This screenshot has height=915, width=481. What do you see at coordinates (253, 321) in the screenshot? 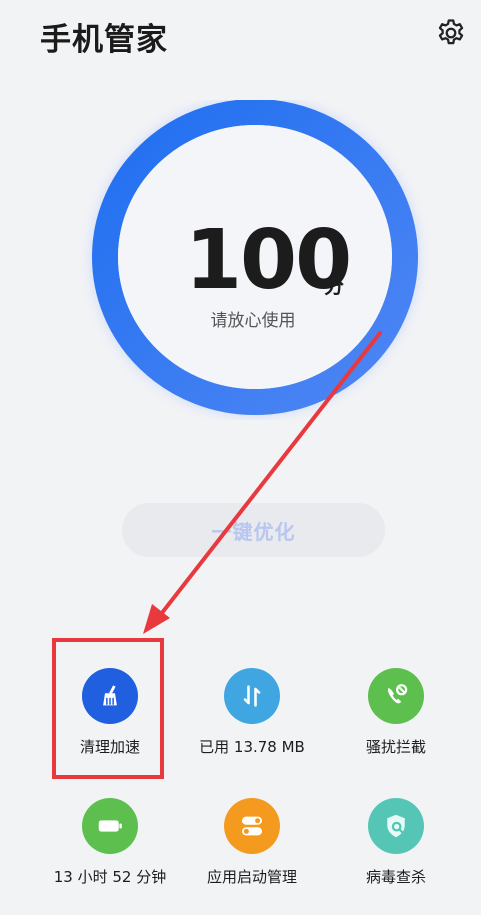
I see `score-status: 请放心使用` at bounding box center [253, 321].